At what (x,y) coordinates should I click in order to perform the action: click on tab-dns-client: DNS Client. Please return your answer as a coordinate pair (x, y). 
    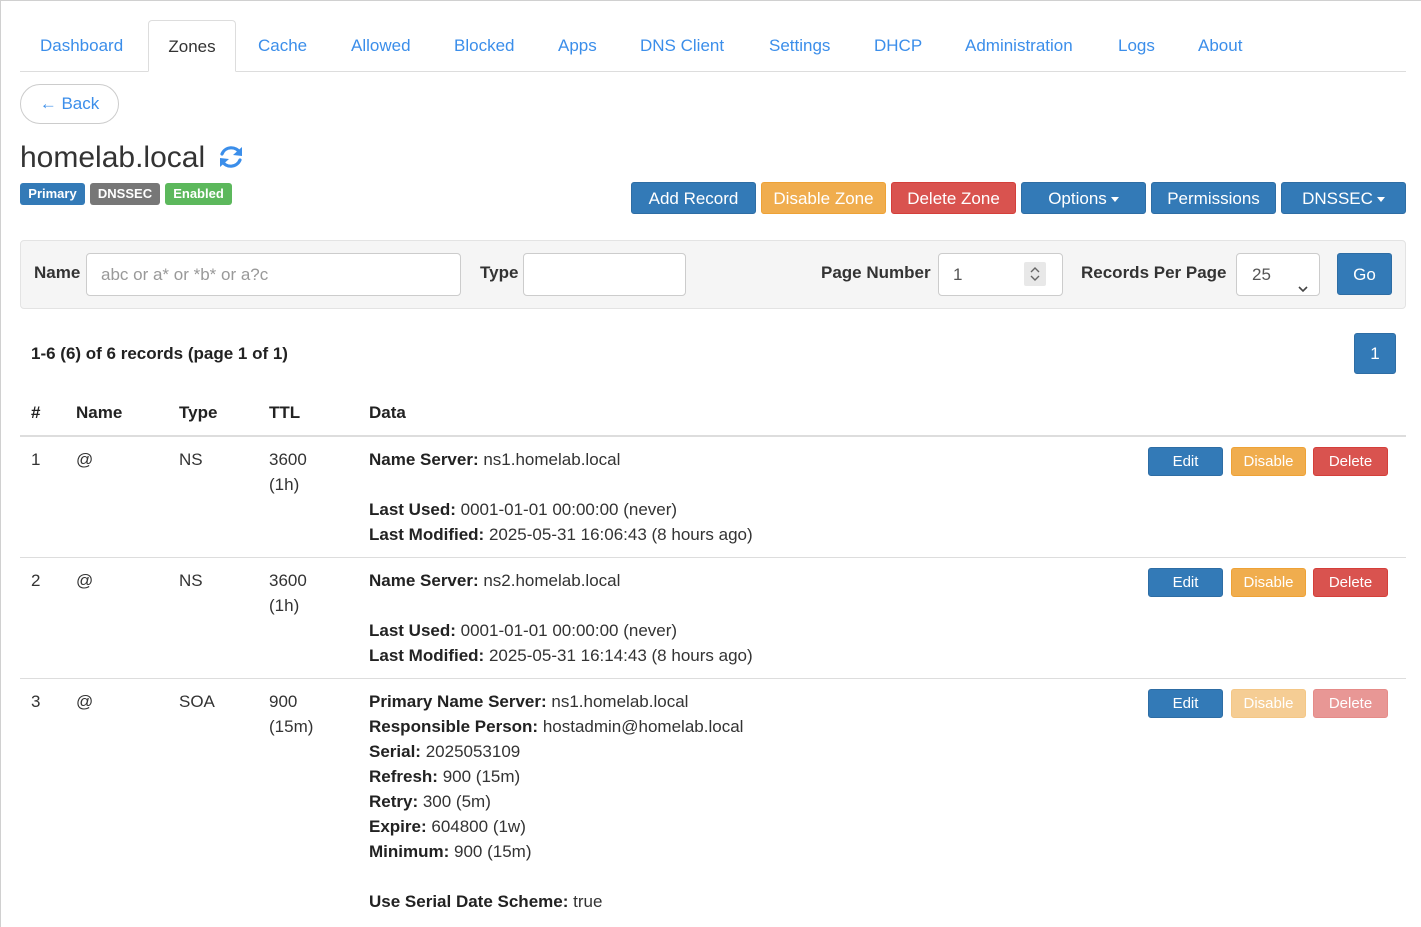
    Looking at the image, I should click on (682, 46).